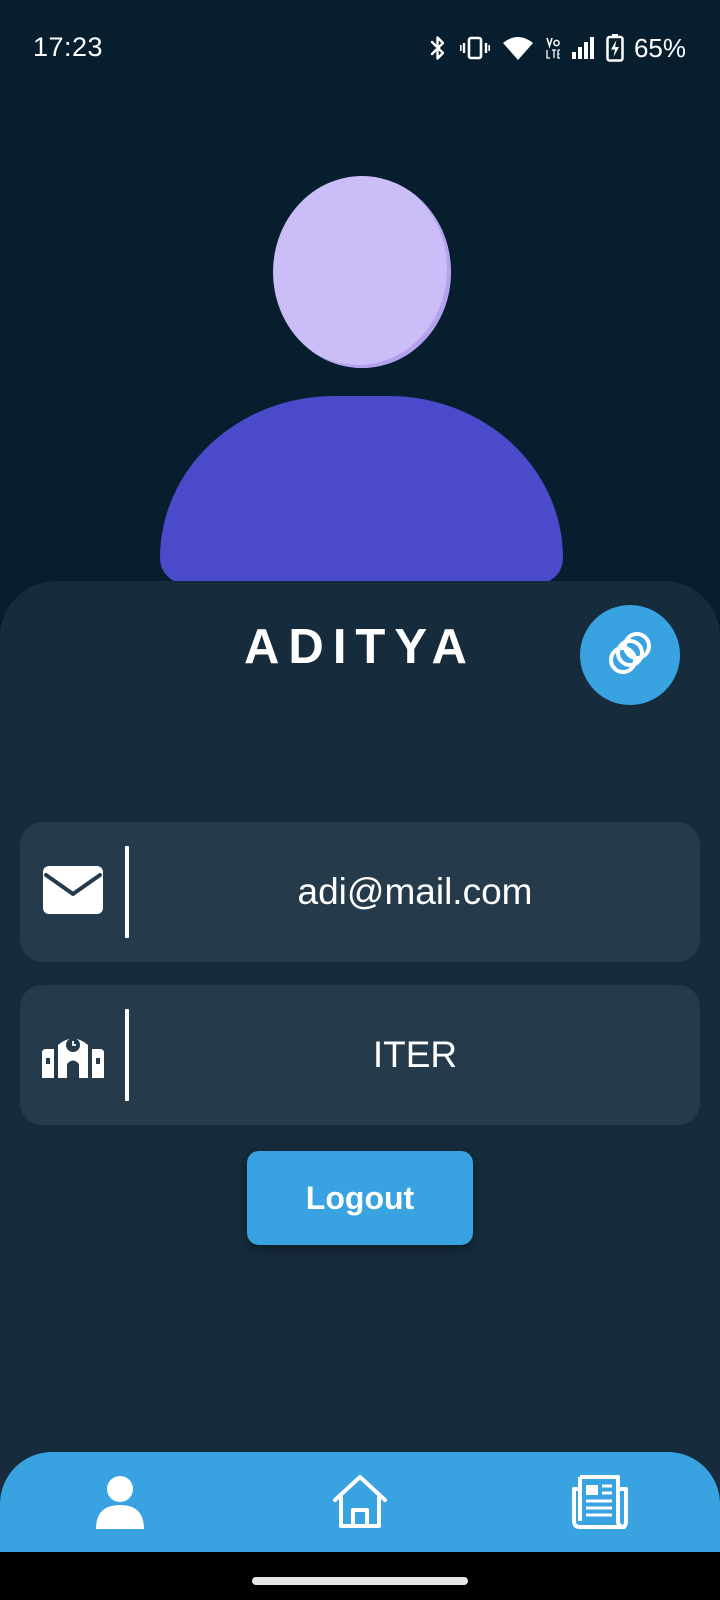  I want to click on school-icon, so click(73, 1055).